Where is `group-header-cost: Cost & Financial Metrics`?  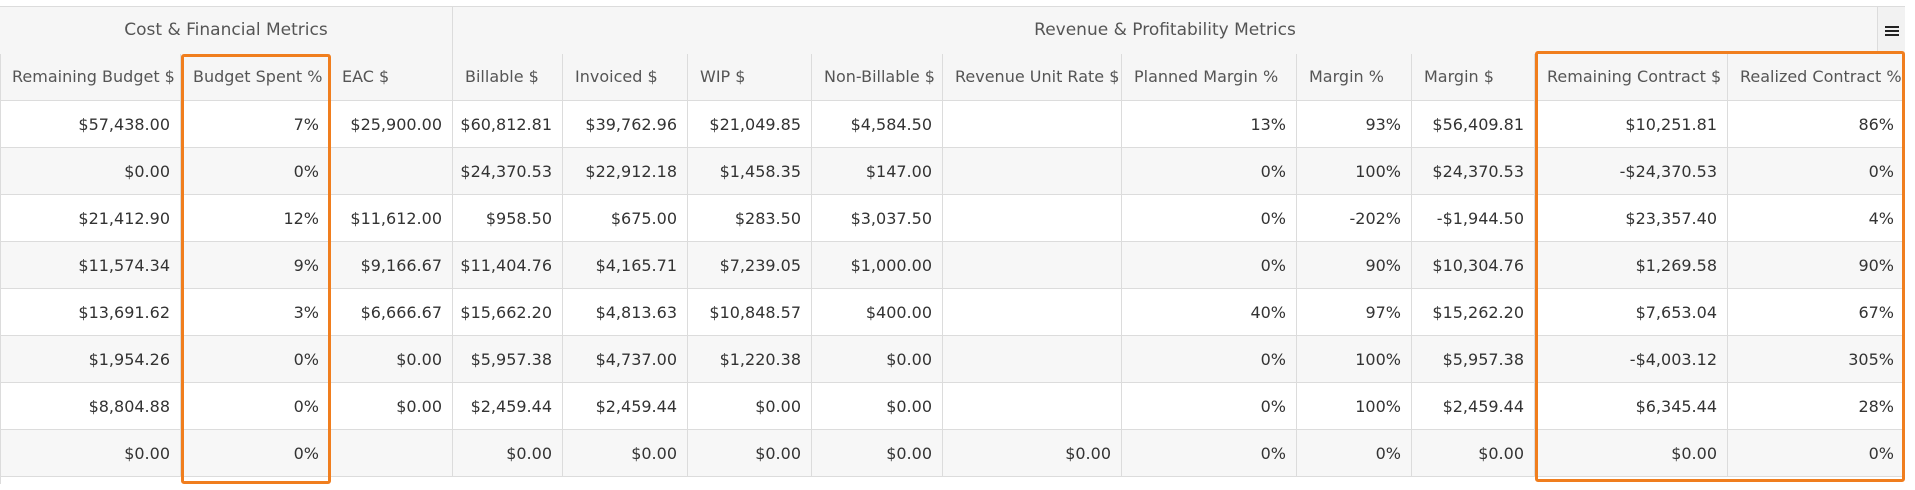 group-header-cost: Cost & Financial Metrics is located at coordinates (226, 30).